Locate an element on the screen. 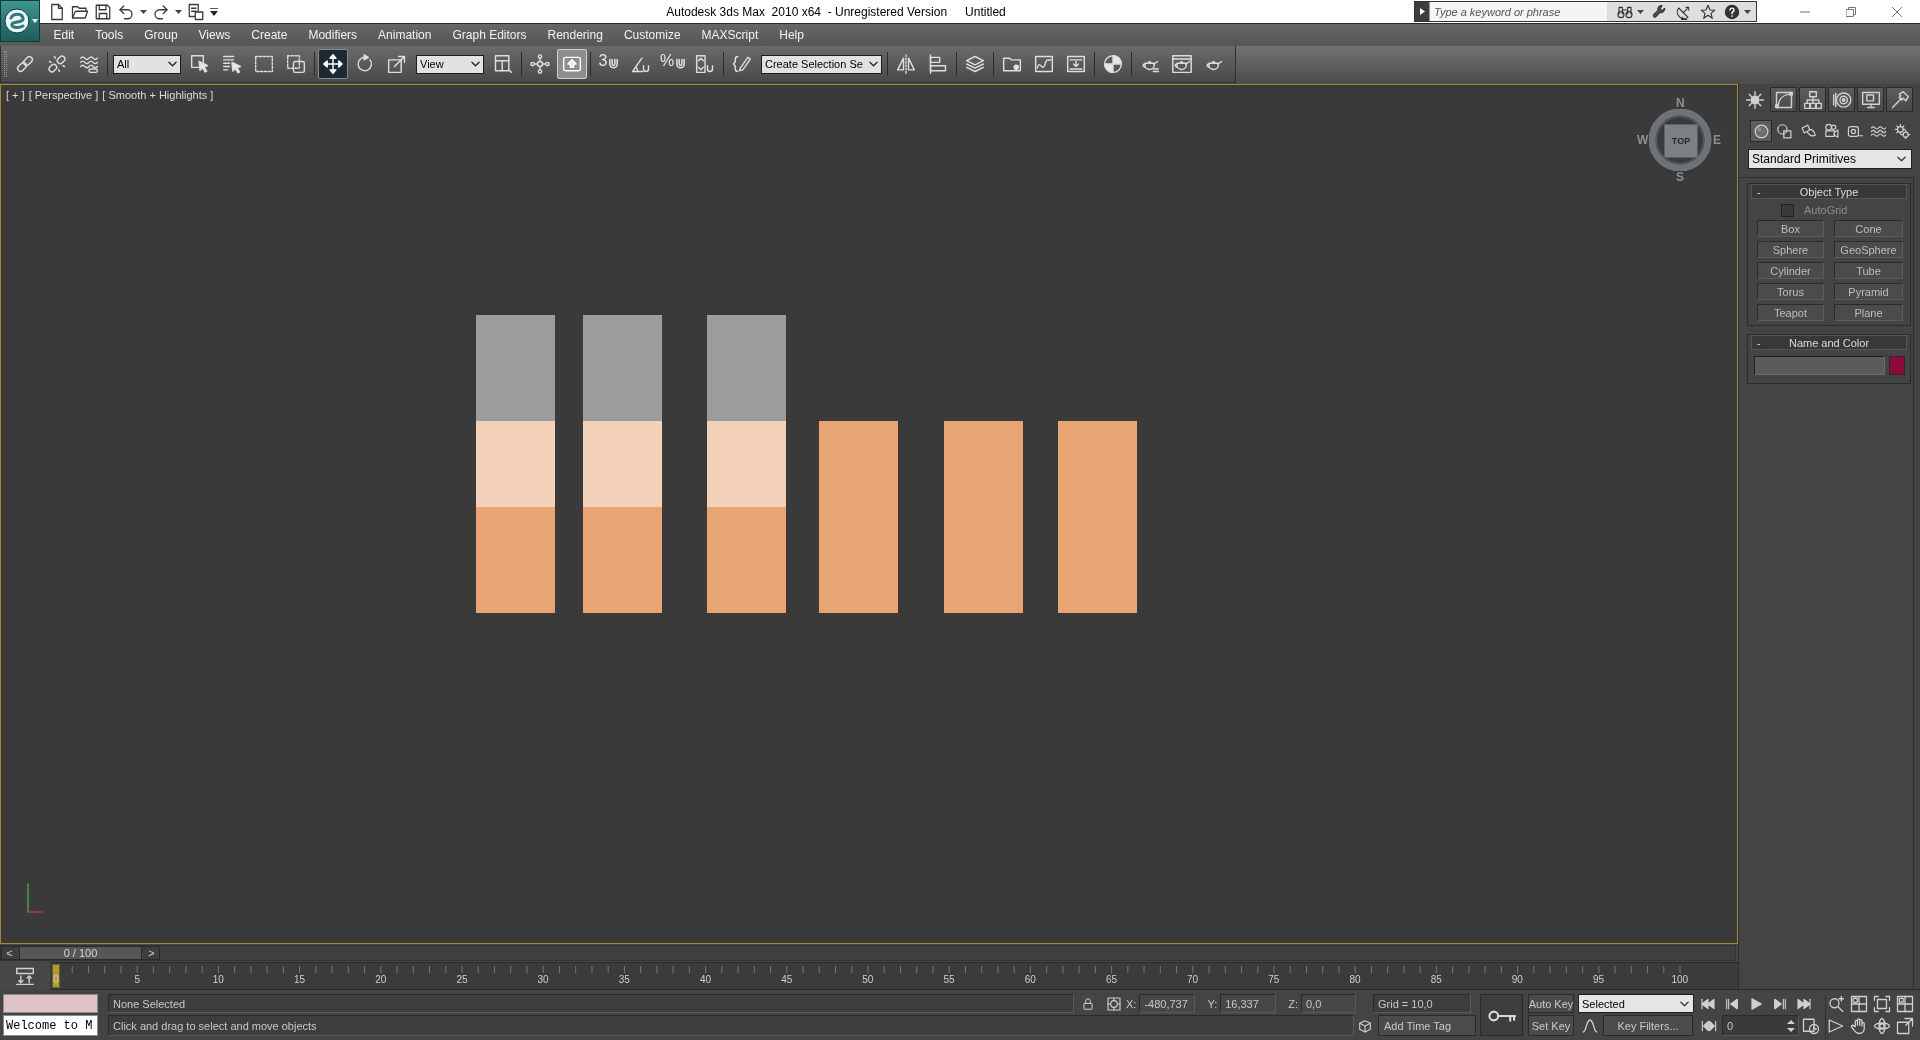 Image resolution: width=1920 pixels, height=1040 pixels. dropdown: Create Selection Se is located at coordinates (821, 64).